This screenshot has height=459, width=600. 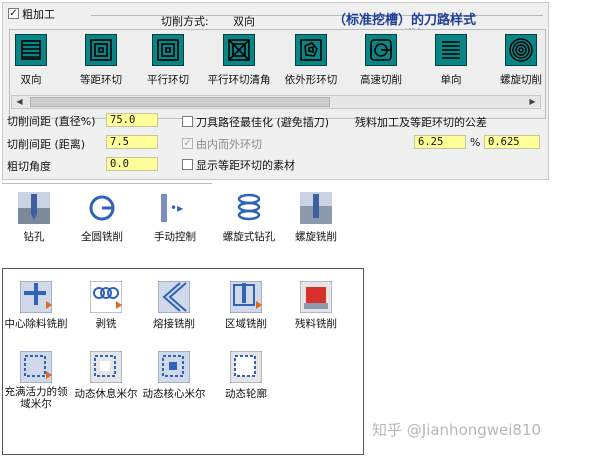 What do you see at coordinates (168, 80) in the screenshot?
I see `pattern-label: 平行环切` at bounding box center [168, 80].